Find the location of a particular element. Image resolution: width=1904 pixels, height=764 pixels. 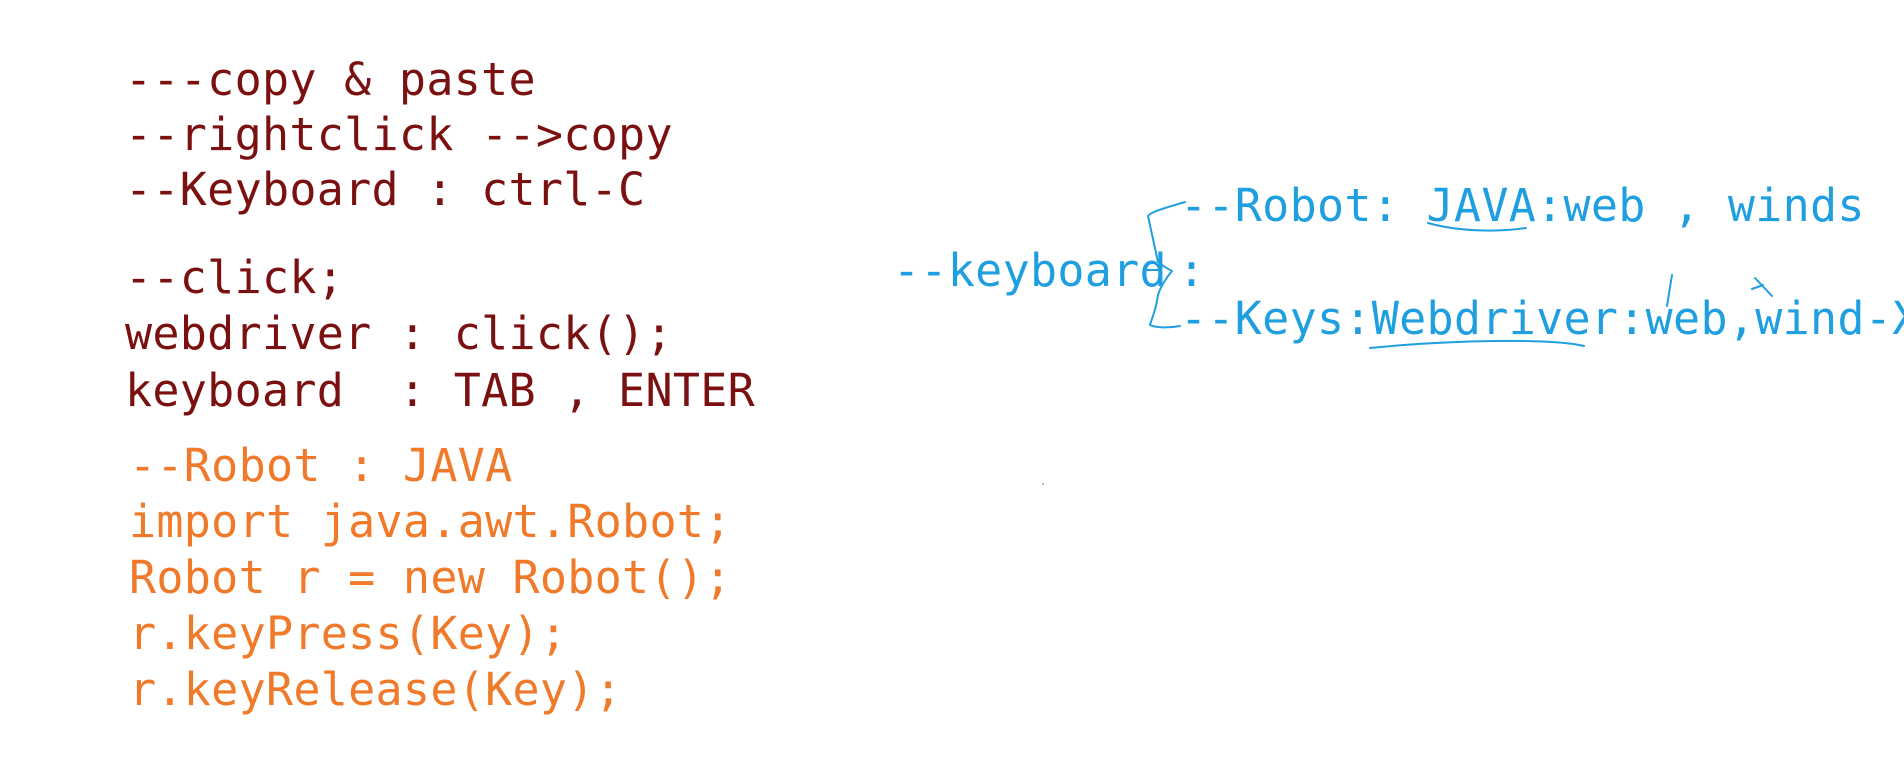

tick-mark is located at coordinates (1669, 290).